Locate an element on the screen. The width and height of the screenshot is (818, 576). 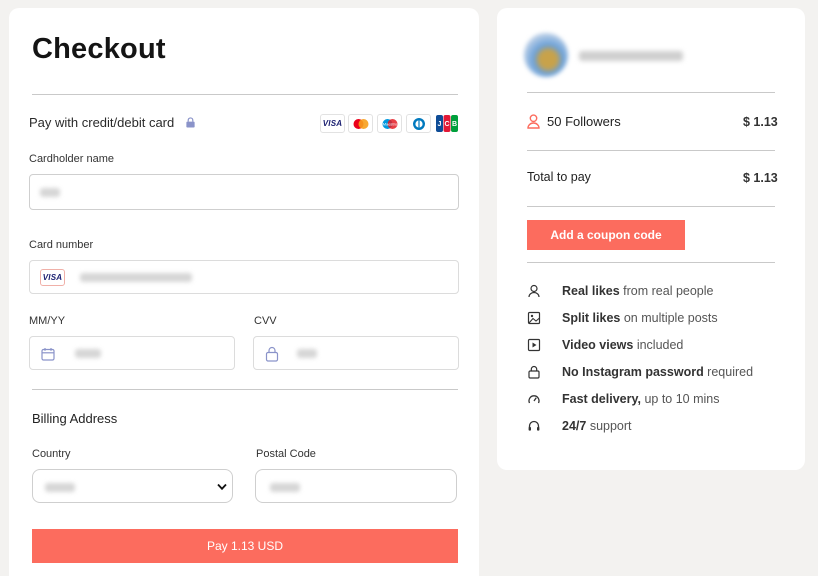
page-title: Checkout is located at coordinates (99, 49).